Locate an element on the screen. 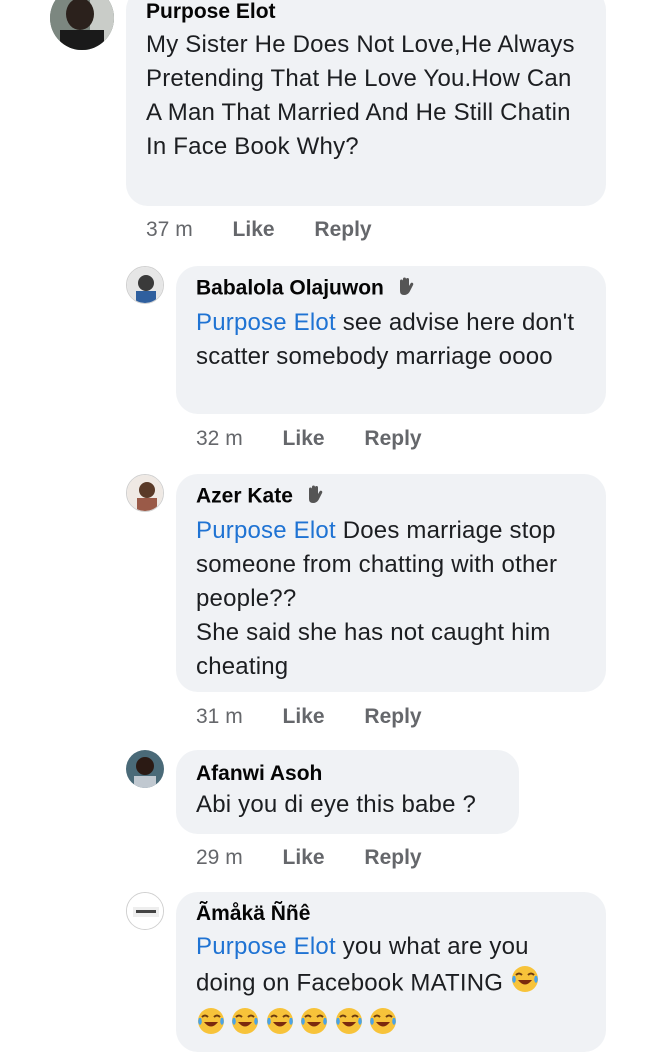 The image size is (654, 1052). emoji-row is located at coordinates (391, 1023).